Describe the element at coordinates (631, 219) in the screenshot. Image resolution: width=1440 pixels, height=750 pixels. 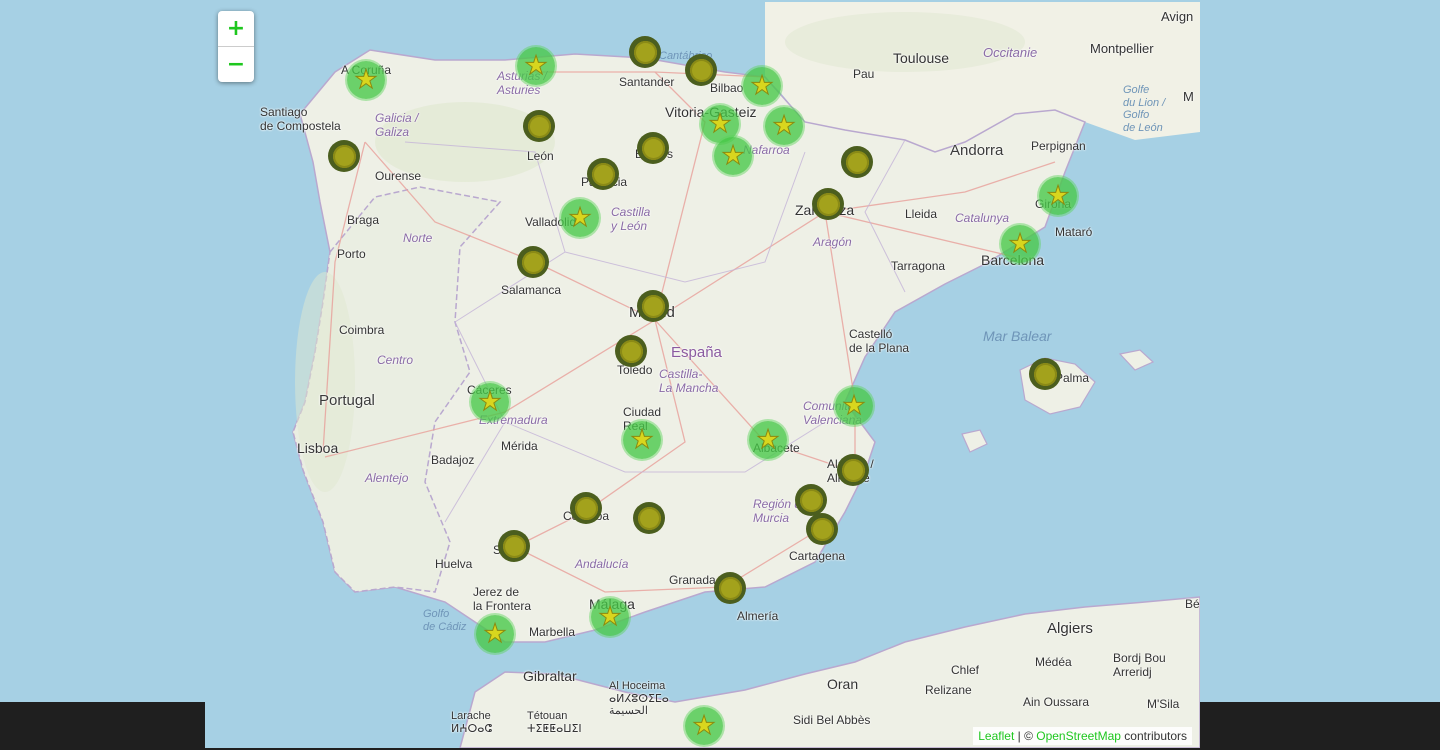
I see `map-label-castilla-leon: Castilla y León` at that location.